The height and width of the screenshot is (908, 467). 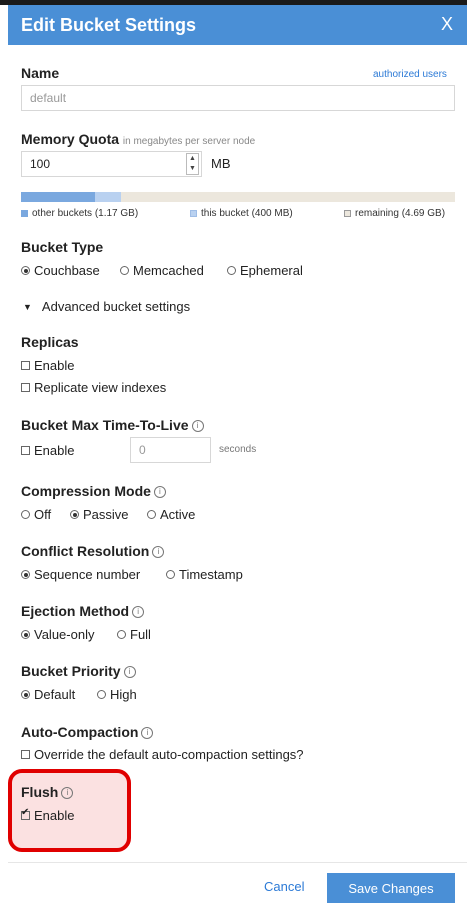 I want to click on memory-quota-stepper: ▲ ▼, so click(x=192, y=164).